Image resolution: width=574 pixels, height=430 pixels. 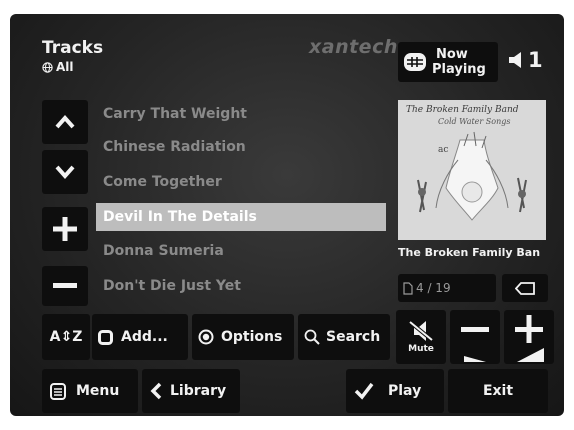 I want to click on backspace-icon, so click(x=525, y=288).